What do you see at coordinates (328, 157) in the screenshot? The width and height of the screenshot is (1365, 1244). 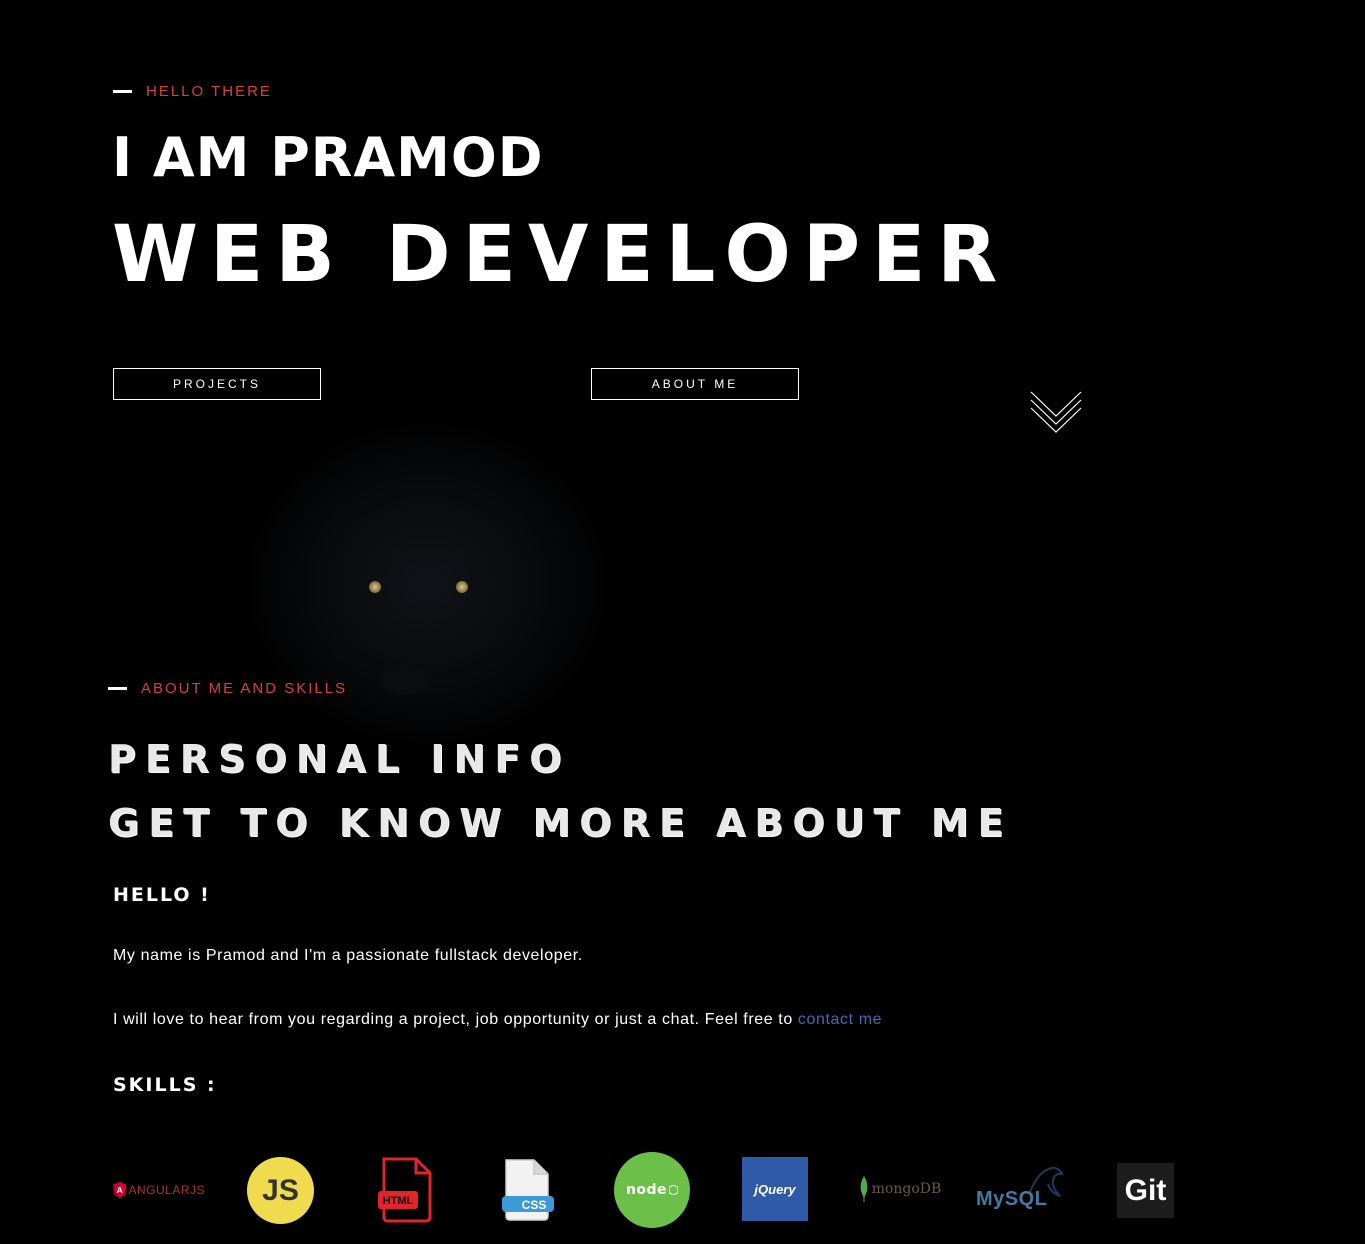 I see `hero-name: I AM PRAMOD` at bounding box center [328, 157].